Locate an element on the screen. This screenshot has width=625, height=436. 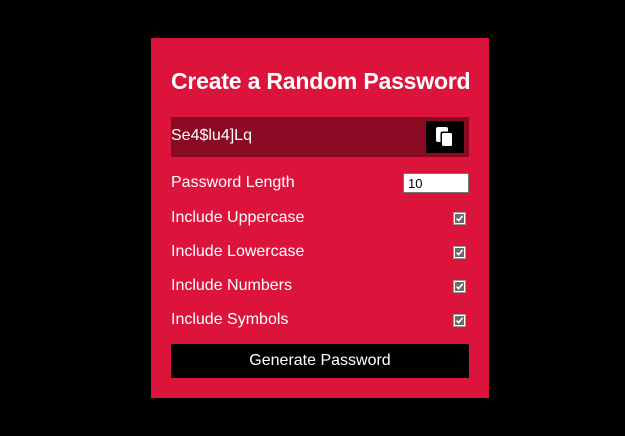
include-lowercase-checkbox is located at coordinates (459, 252).